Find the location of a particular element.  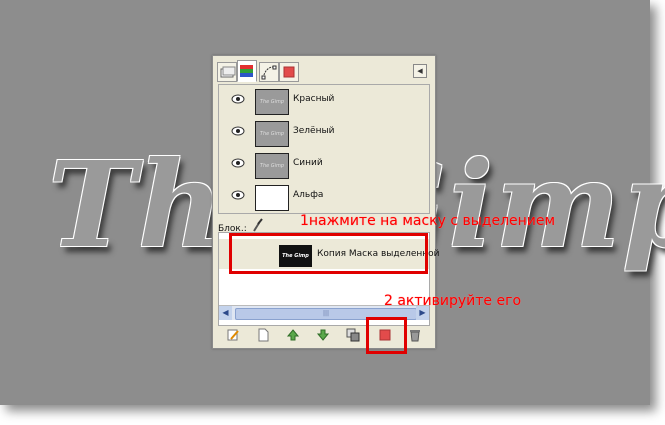

scroll-left-icon: ◀ is located at coordinates (225, 313).